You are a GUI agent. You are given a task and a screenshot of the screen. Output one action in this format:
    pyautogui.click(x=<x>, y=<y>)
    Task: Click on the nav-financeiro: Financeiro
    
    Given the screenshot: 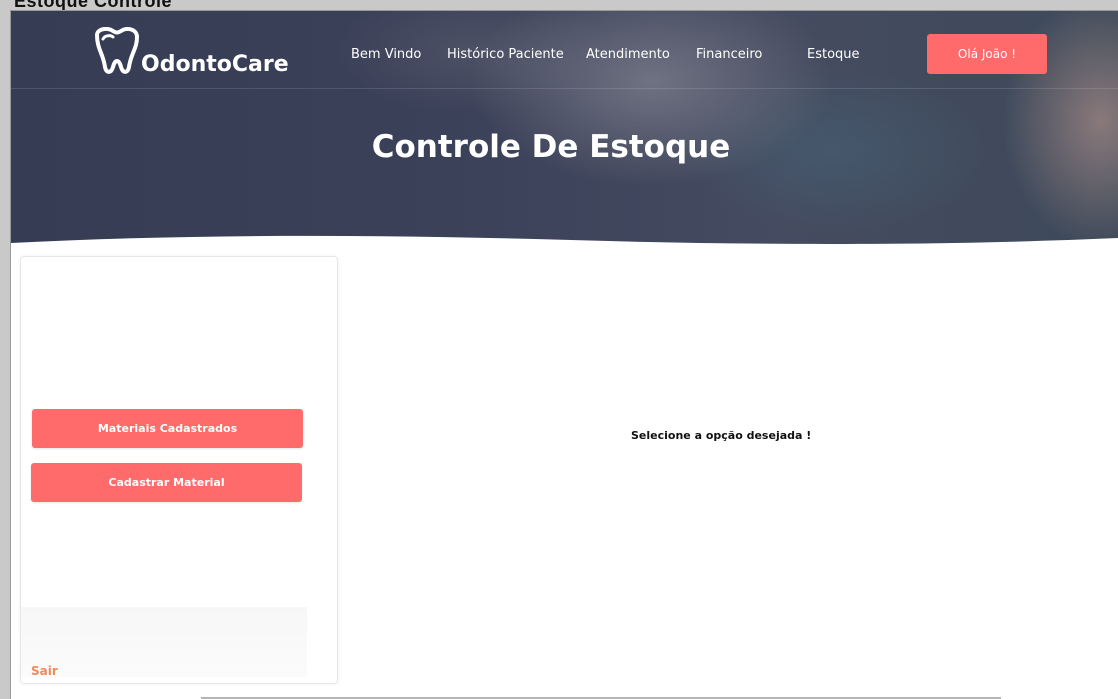 What is the action you would take?
    pyautogui.click(x=729, y=54)
    